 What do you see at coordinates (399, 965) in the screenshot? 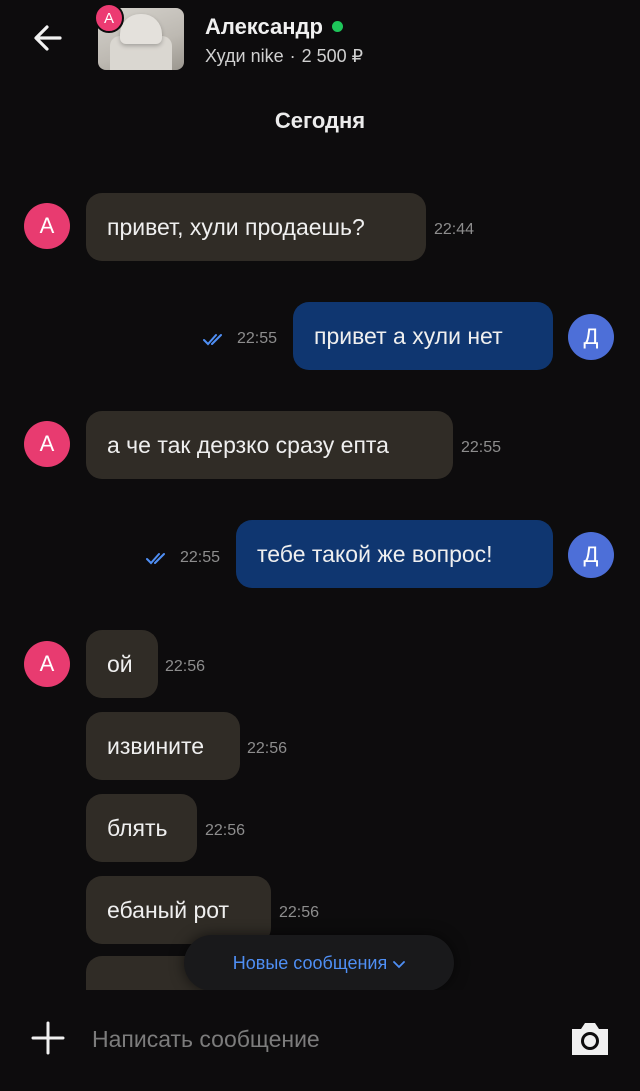
I see `chevron-down-icon` at bounding box center [399, 965].